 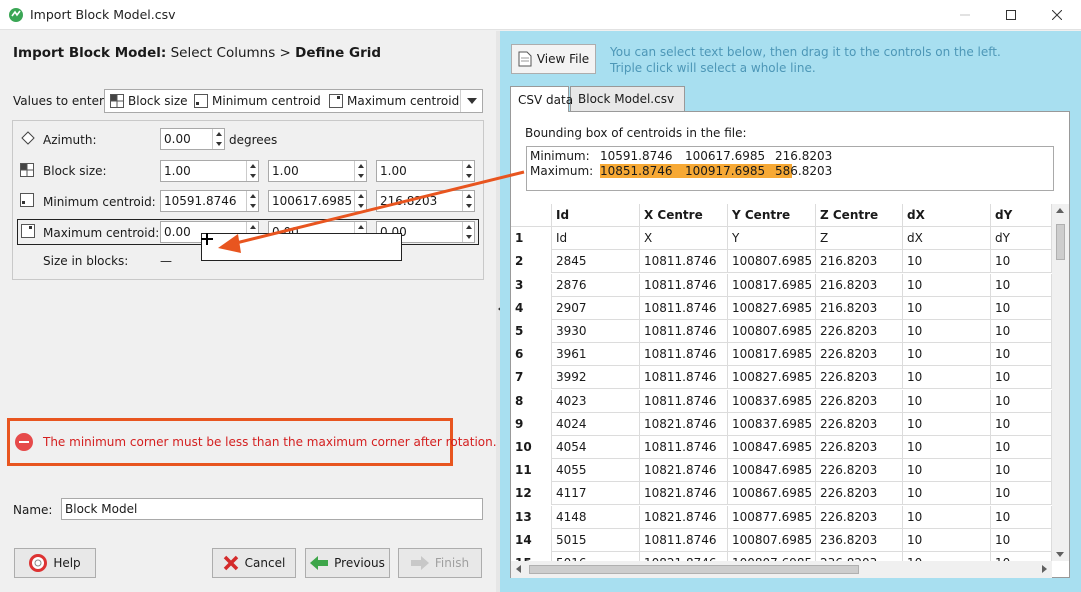 What do you see at coordinates (596, 308) in the screenshot?
I see `table-cell: 2907` at bounding box center [596, 308].